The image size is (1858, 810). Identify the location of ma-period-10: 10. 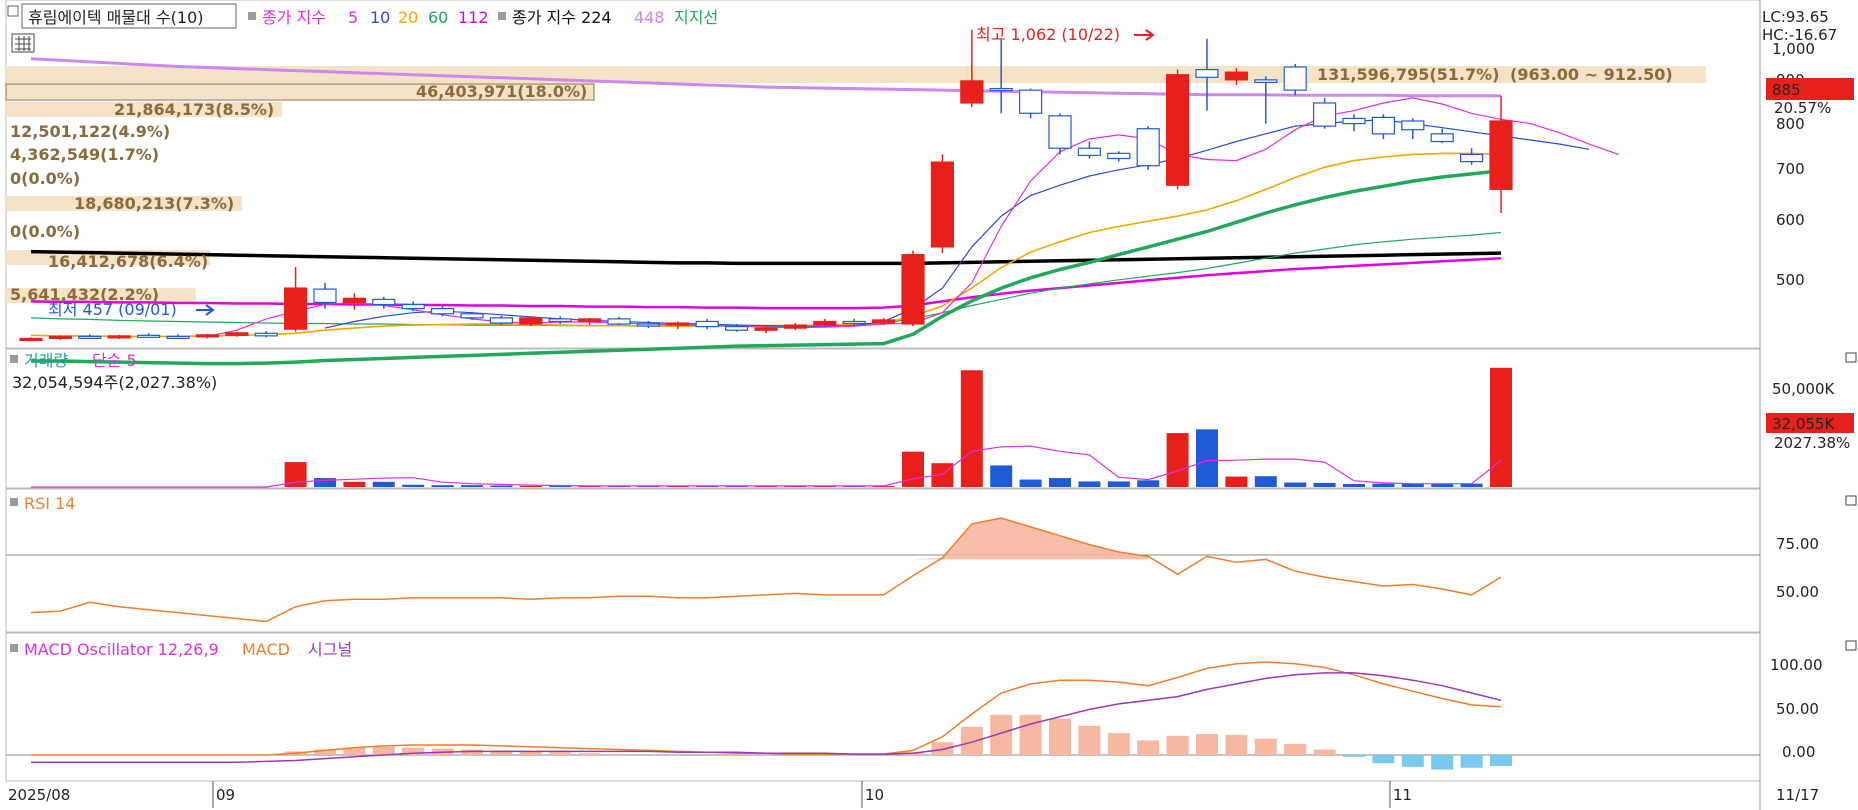
(380, 17).